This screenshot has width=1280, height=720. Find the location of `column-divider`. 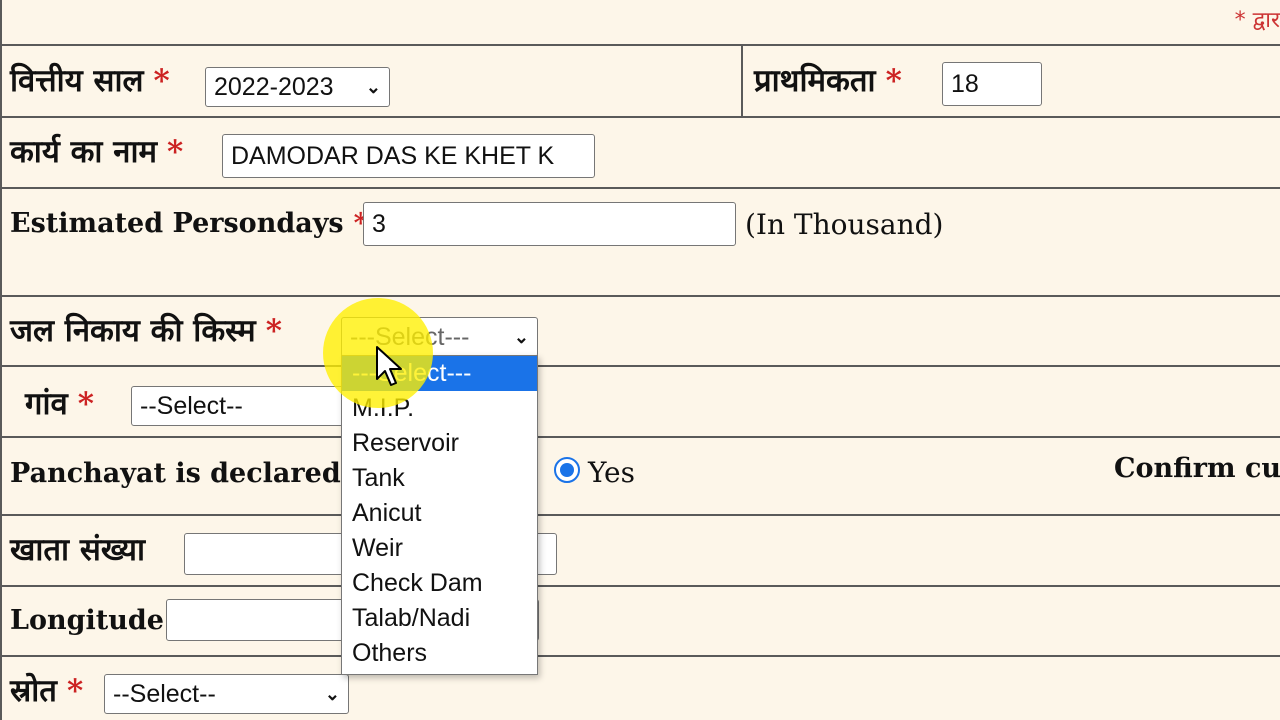

column-divider is located at coordinates (742, 80).